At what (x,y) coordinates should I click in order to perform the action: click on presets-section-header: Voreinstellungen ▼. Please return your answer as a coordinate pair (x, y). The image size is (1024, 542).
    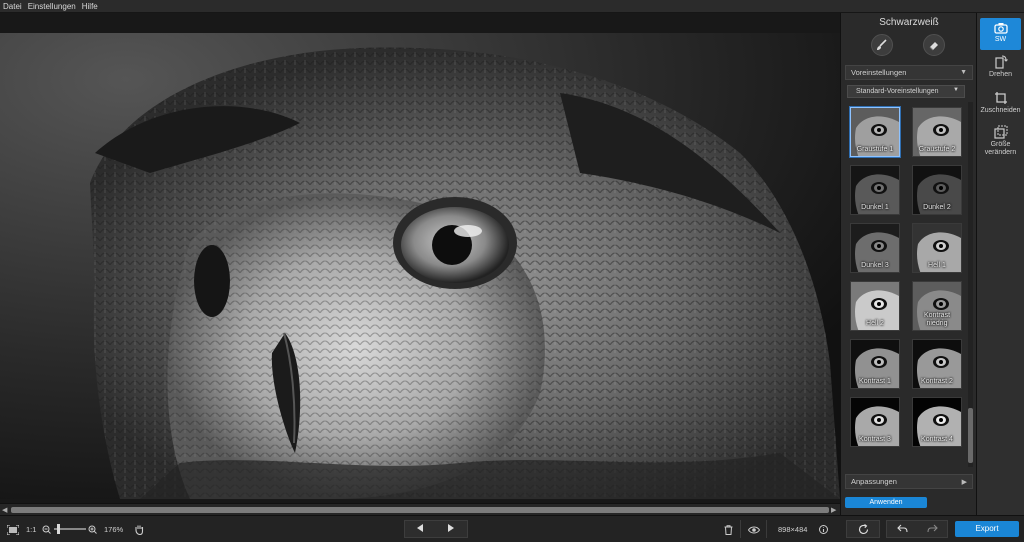
    Looking at the image, I should click on (909, 72).